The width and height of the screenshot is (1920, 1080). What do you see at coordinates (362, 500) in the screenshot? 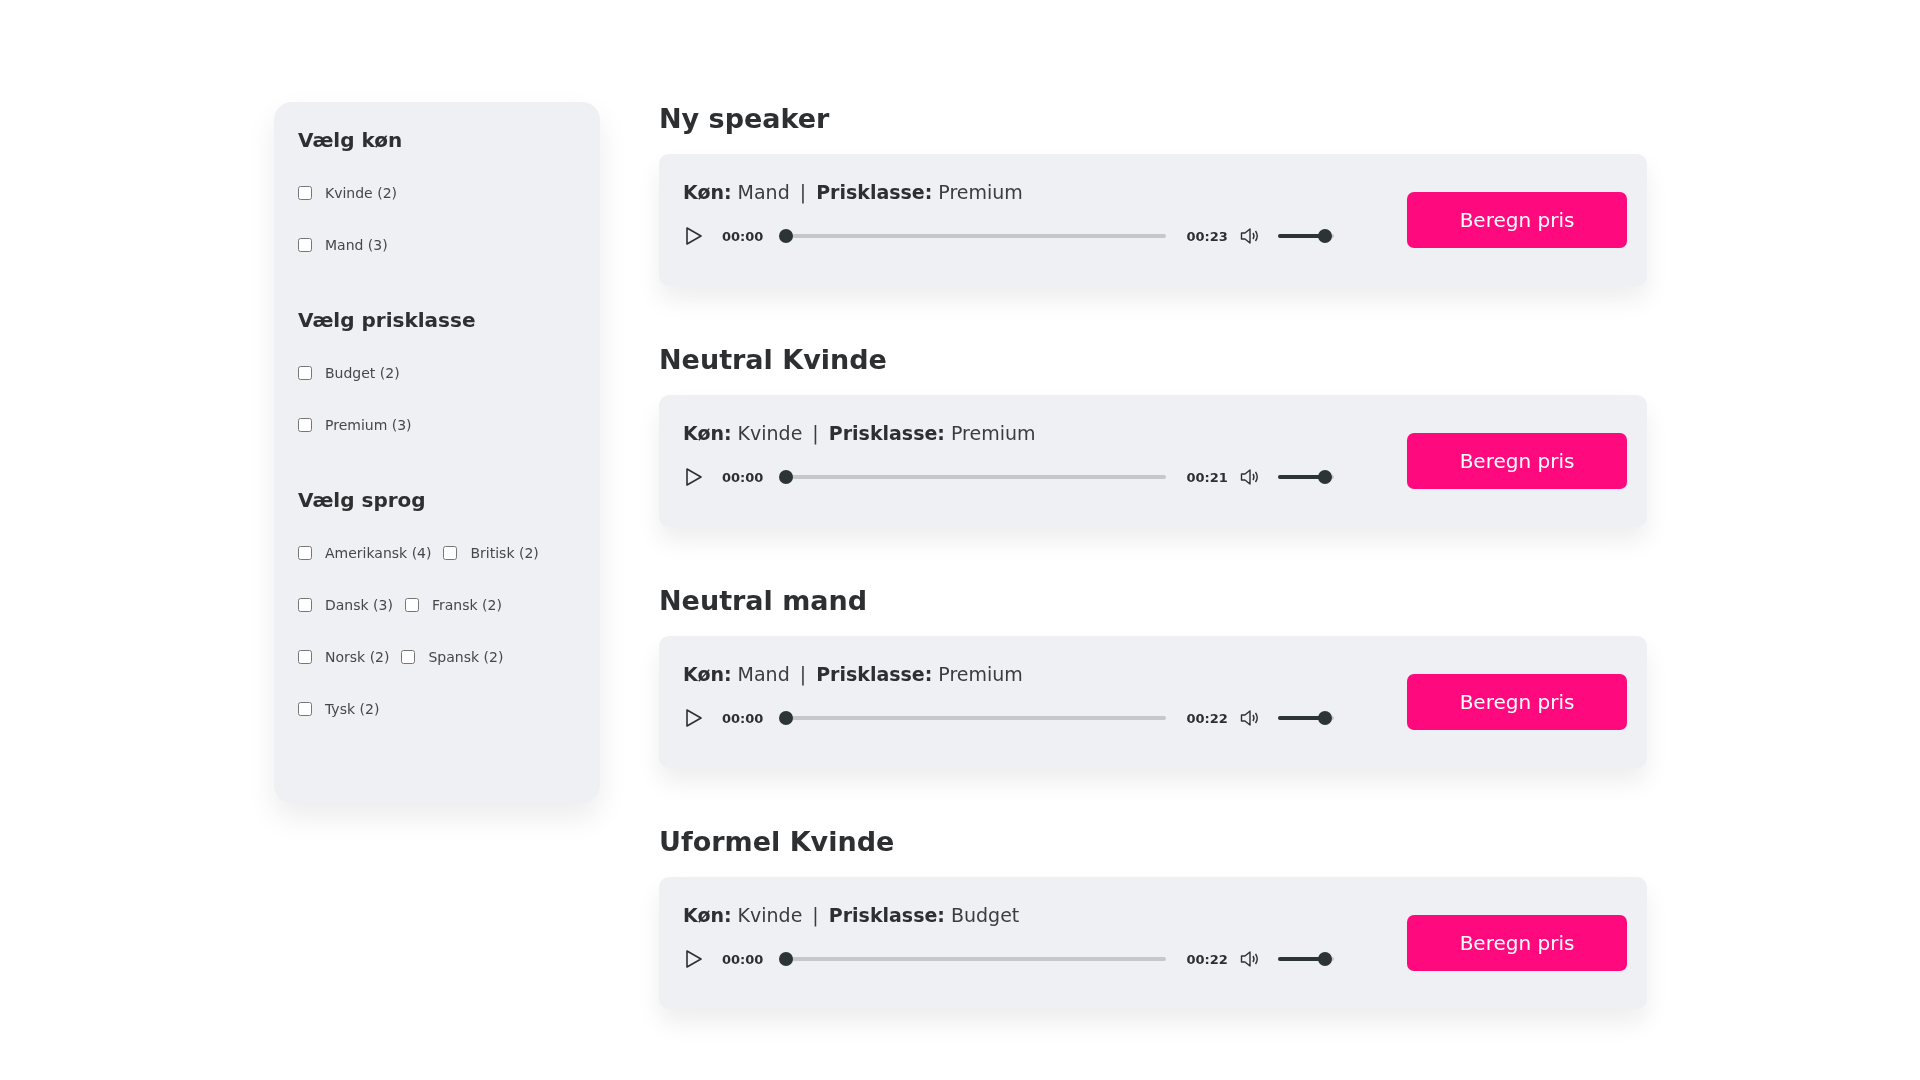
I see `filter-heading: Vælg sprog` at bounding box center [362, 500].